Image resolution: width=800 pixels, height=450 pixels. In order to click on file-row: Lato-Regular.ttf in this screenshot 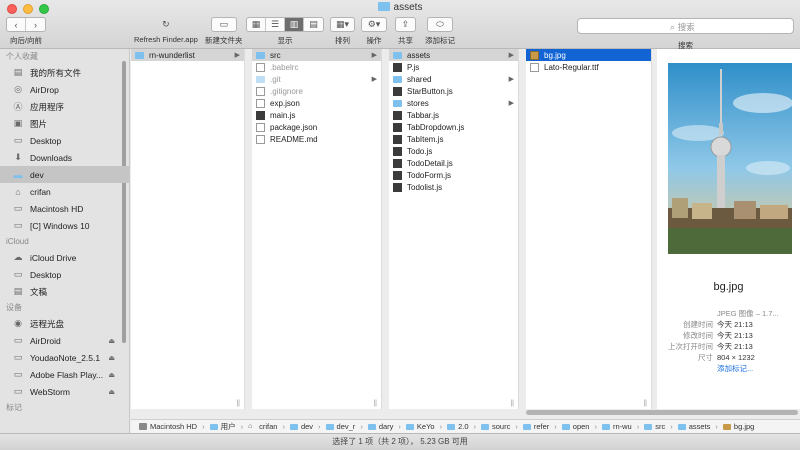, I will do `click(588, 67)`.